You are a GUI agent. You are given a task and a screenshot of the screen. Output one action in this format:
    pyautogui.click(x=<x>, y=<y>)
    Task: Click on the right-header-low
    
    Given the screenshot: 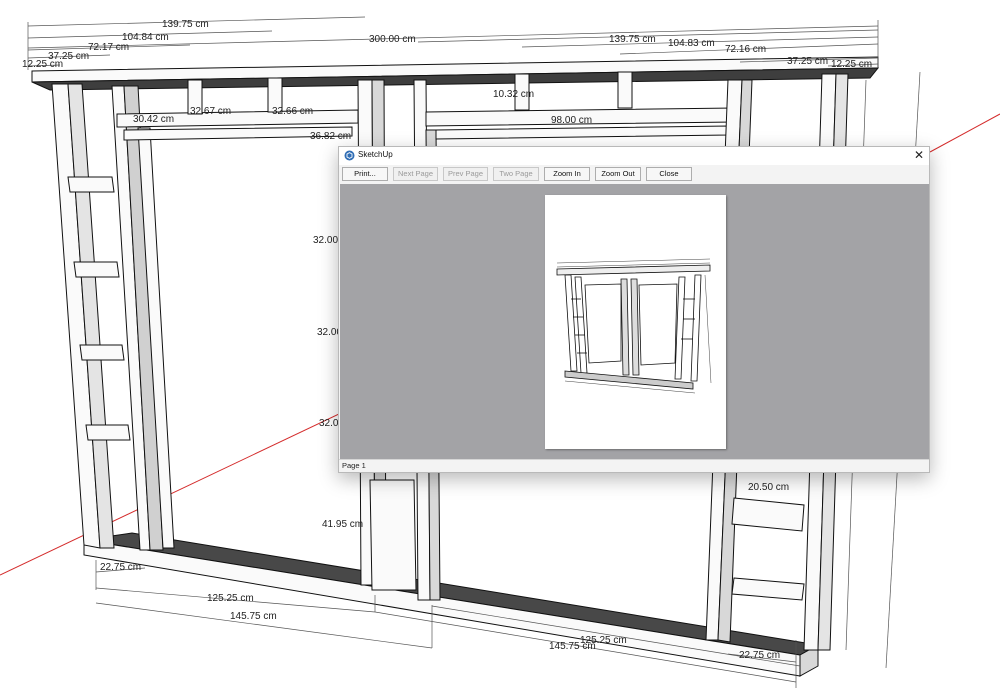 What is the action you would take?
    pyautogui.click(x=582, y=132)
    